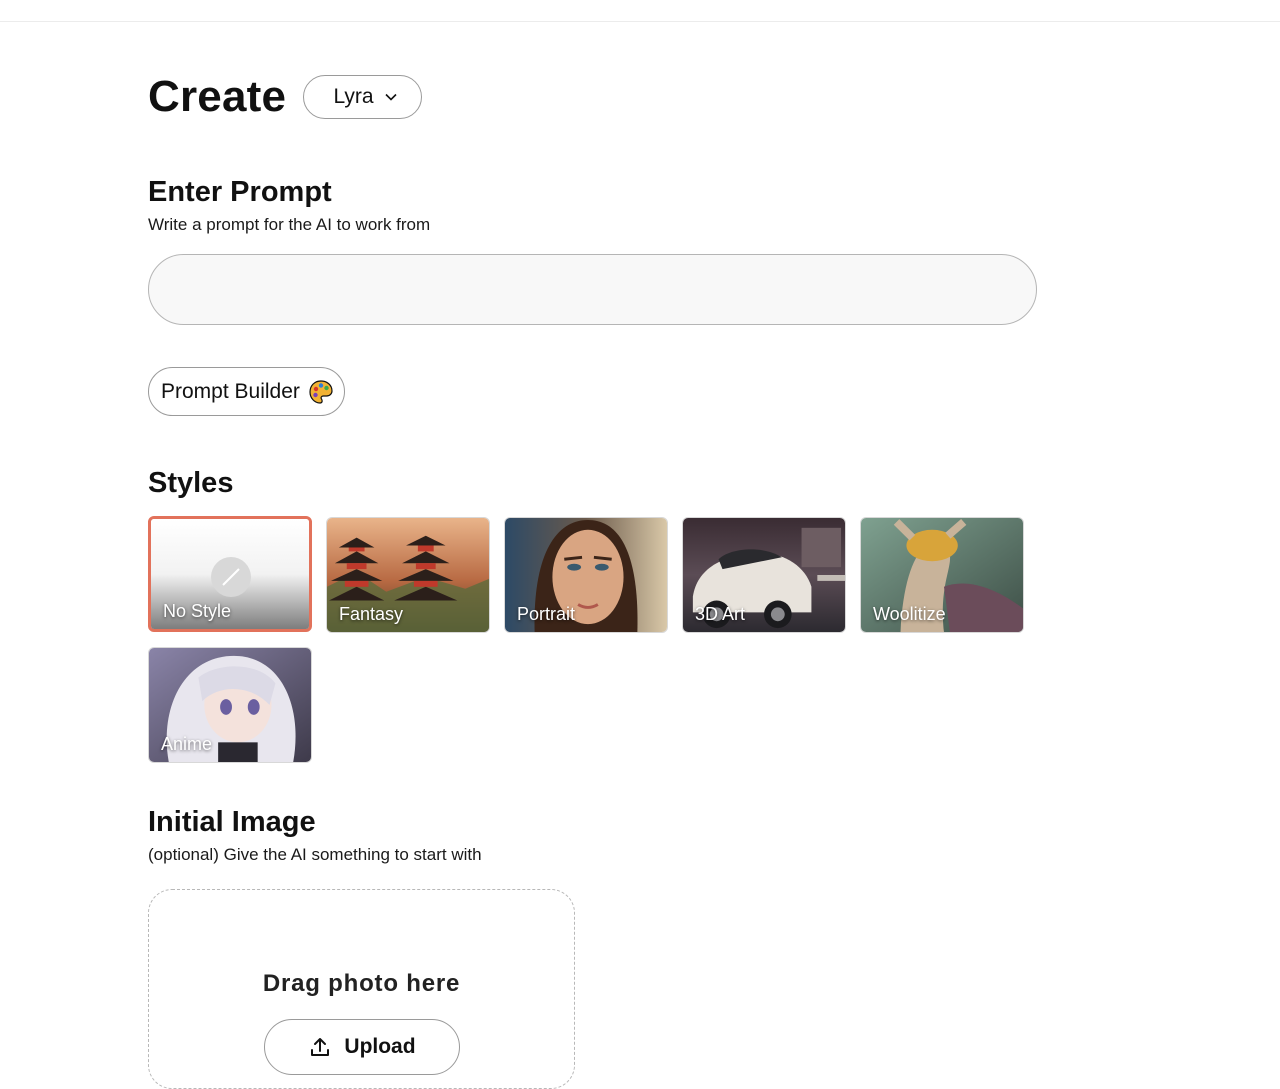  Describe the element at coordinates (371, 614) in the screenshot. I see `style-label: Fantasy` at that location.